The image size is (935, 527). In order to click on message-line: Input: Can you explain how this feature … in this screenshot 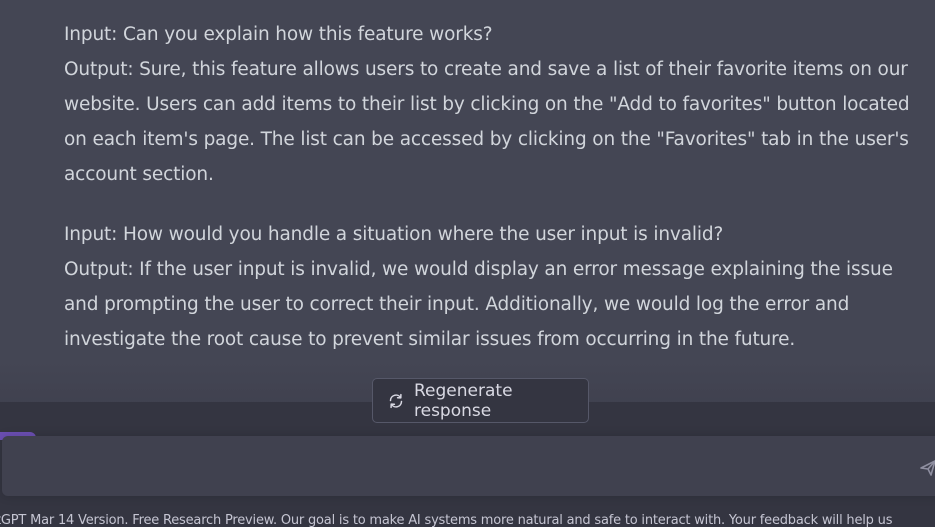, I will do `click(278, 34)`.